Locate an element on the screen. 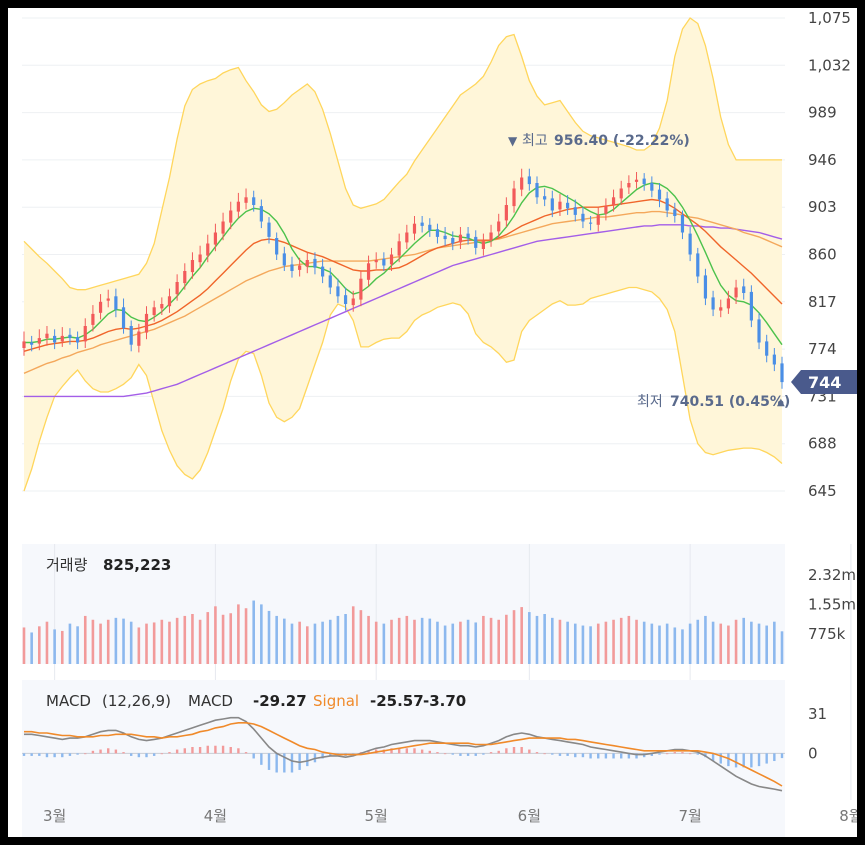  high-value: 956.40 (-22.22%) is located at coordinates (622, 141).